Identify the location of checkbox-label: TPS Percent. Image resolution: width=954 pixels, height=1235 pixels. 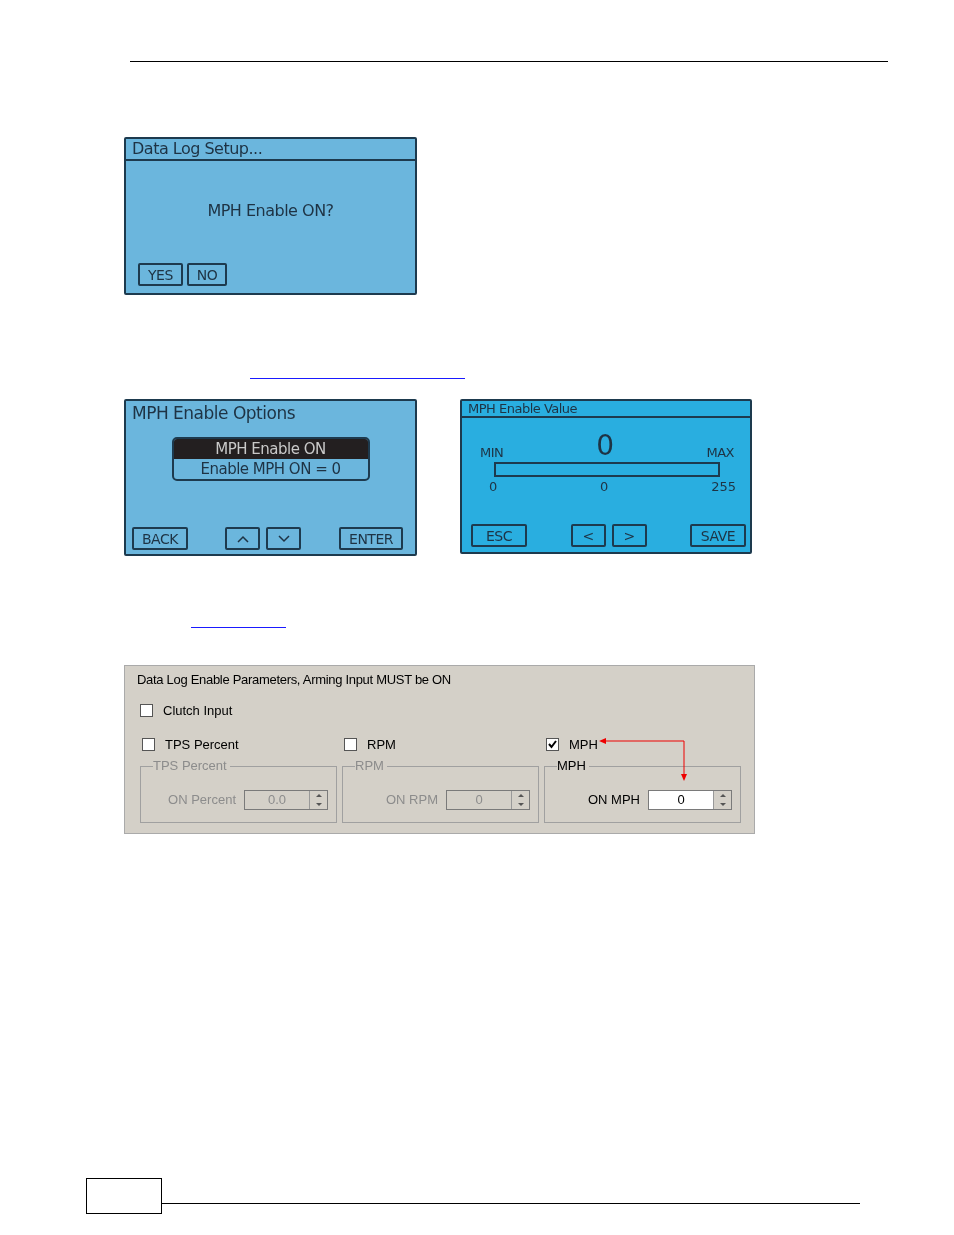
(202, 744).